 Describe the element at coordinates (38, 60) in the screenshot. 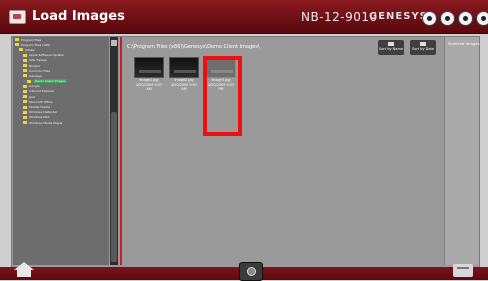

I see `tree-item-label: AVG Tuneup` at that location.